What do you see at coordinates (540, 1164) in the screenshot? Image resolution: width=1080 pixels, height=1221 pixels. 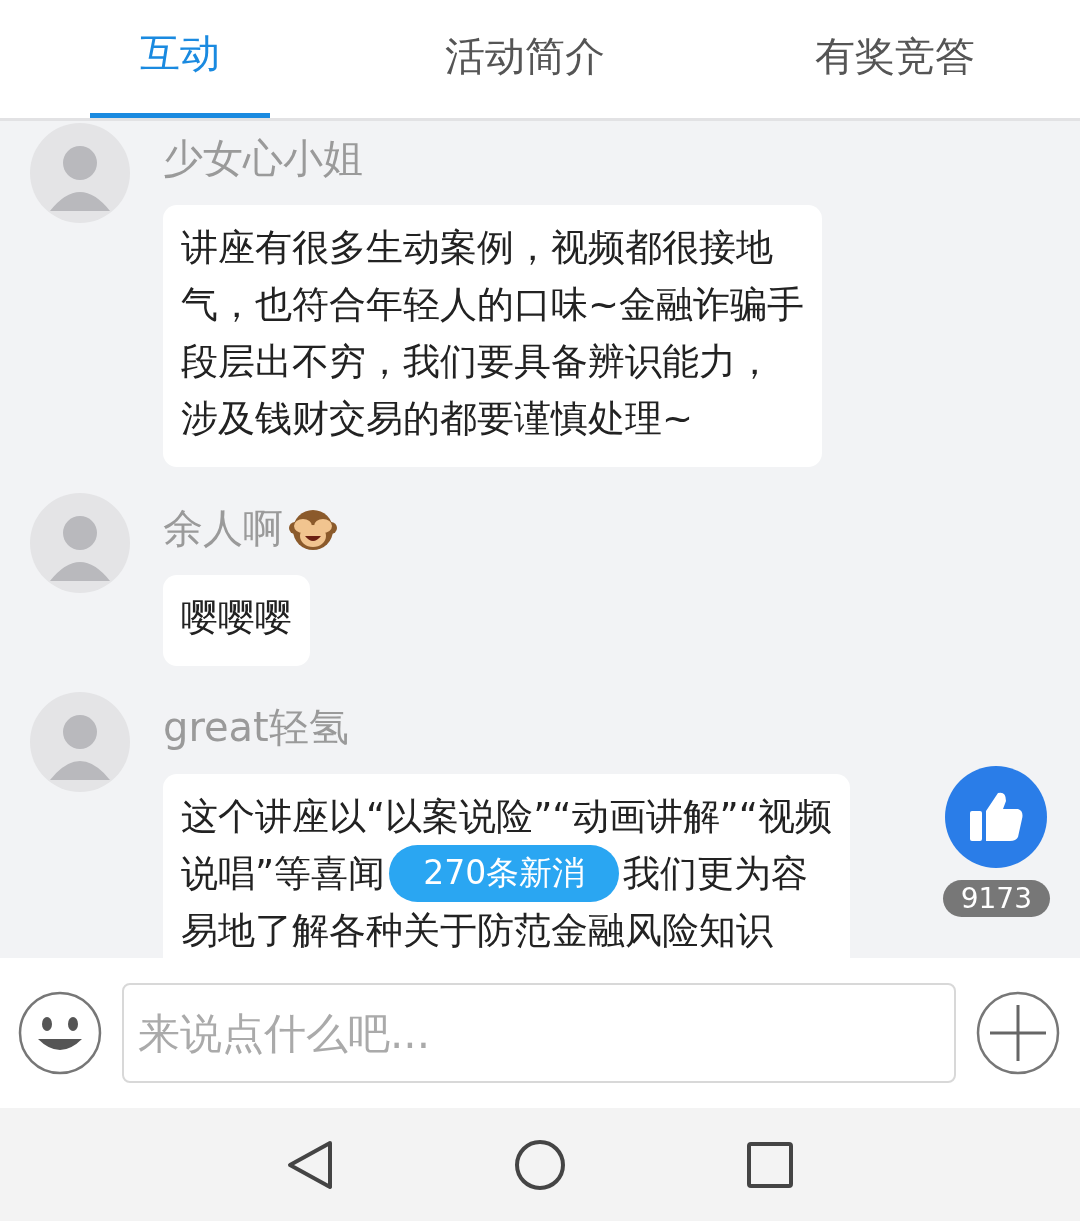 I see `home-icon` at bounding box center [540, 1164].